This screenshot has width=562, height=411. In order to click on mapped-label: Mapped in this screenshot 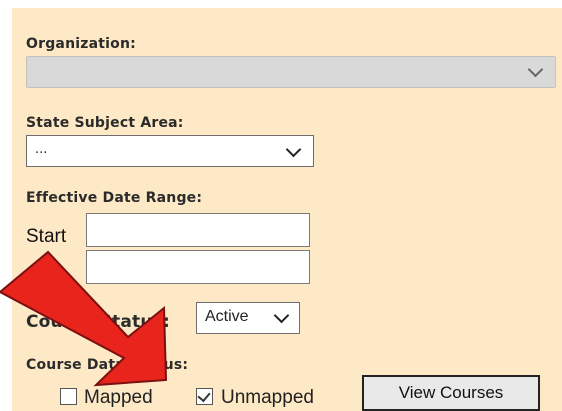, I will do `click(118, 397)`.